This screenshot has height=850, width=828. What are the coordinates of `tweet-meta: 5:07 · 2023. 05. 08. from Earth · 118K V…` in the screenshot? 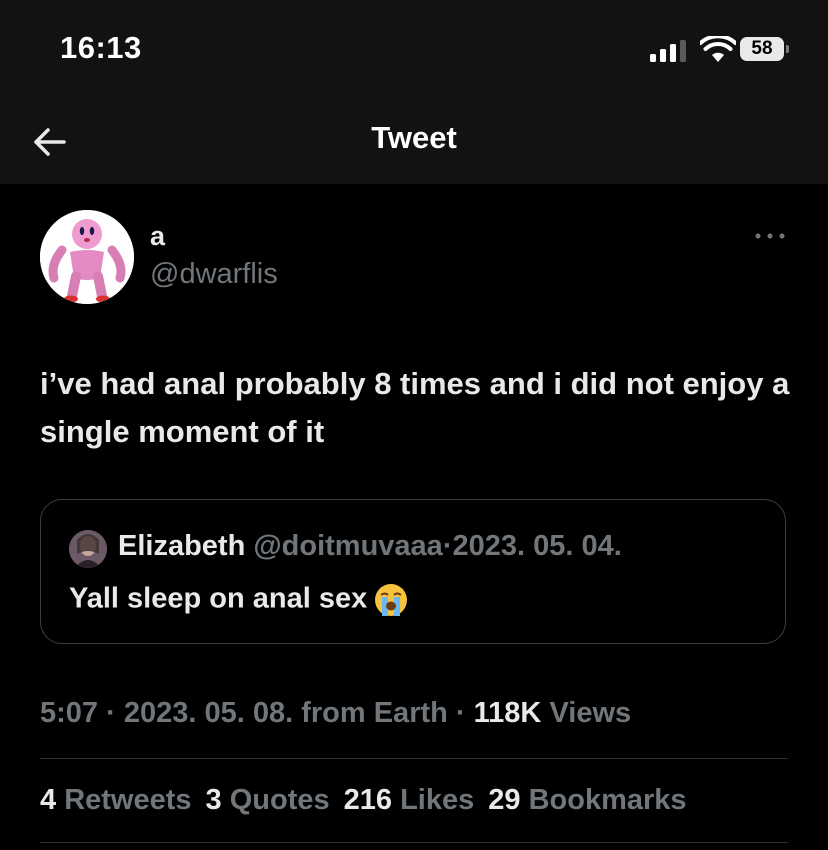 It's located at (336, 713).